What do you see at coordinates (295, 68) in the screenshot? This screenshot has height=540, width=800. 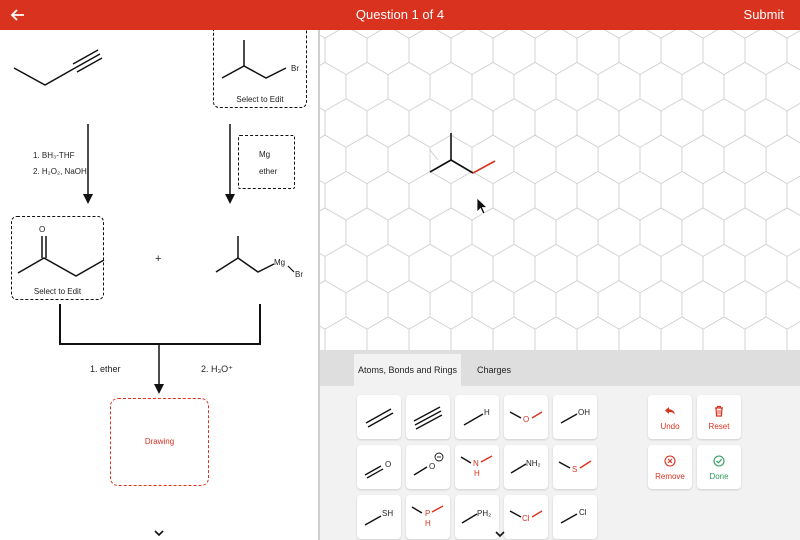 I see `br-label: Br` at bounding box center [295, 68].